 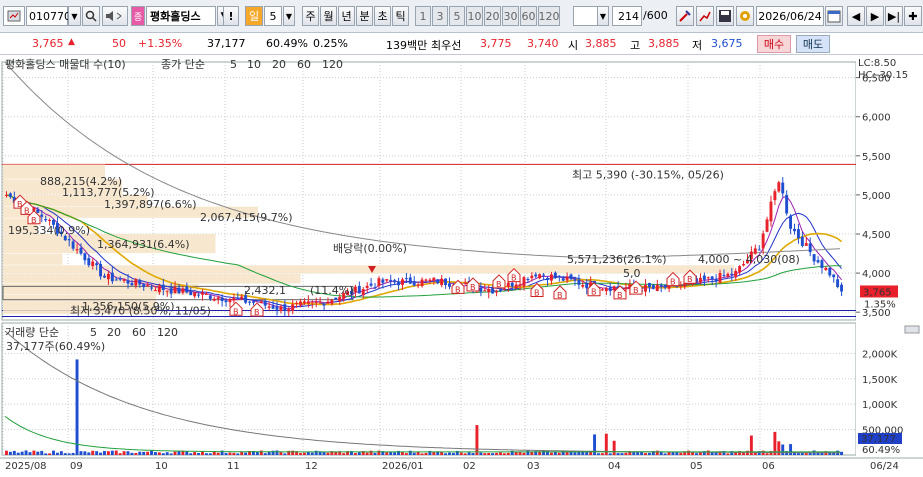 I want to click on tab-interval-20: 20, so click(x=492, y=16).